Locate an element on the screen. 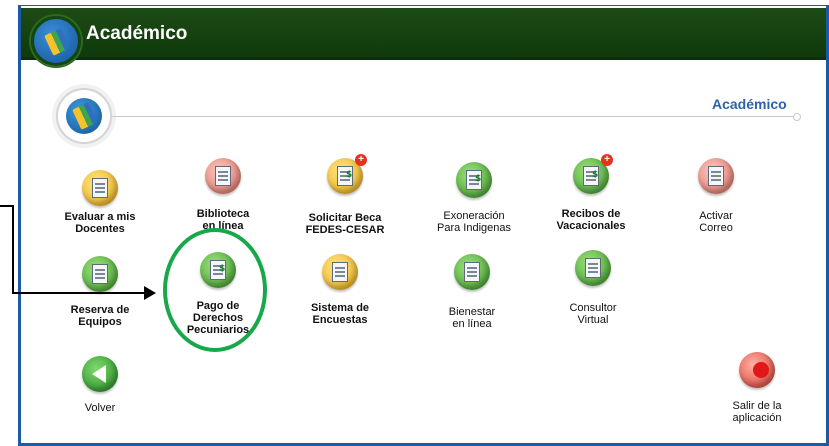  app-label: Salir de la aplicación is located at coordinates (757, 412).